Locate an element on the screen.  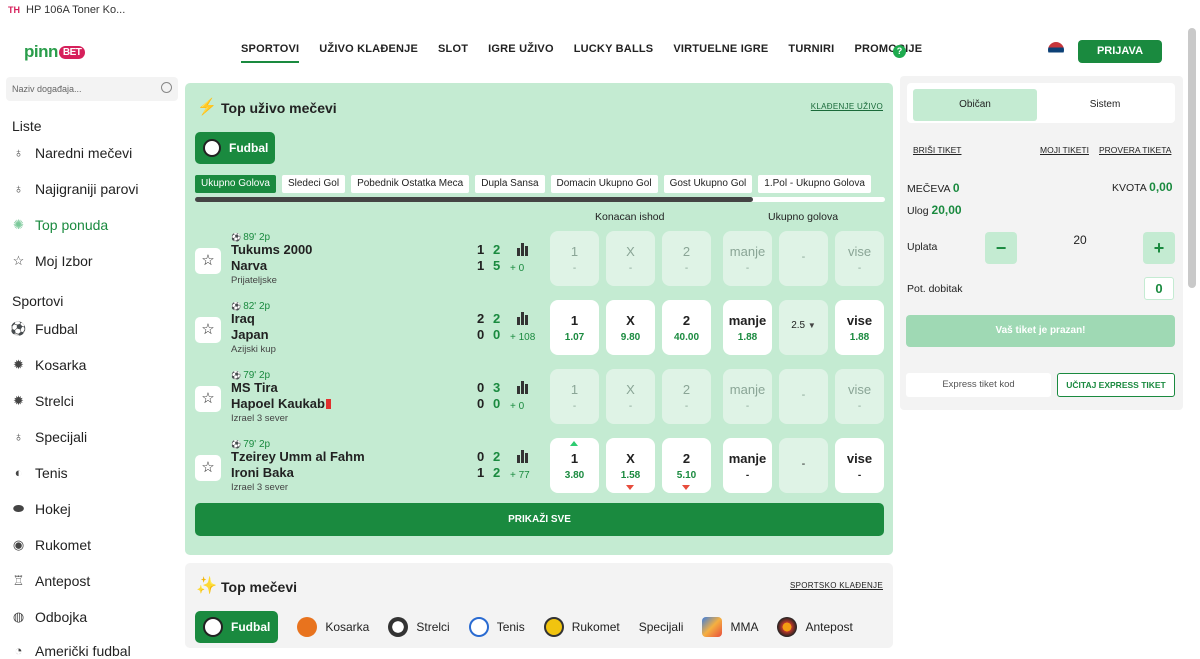
nav-slot: SLOT is located at coordinates (453, 53).